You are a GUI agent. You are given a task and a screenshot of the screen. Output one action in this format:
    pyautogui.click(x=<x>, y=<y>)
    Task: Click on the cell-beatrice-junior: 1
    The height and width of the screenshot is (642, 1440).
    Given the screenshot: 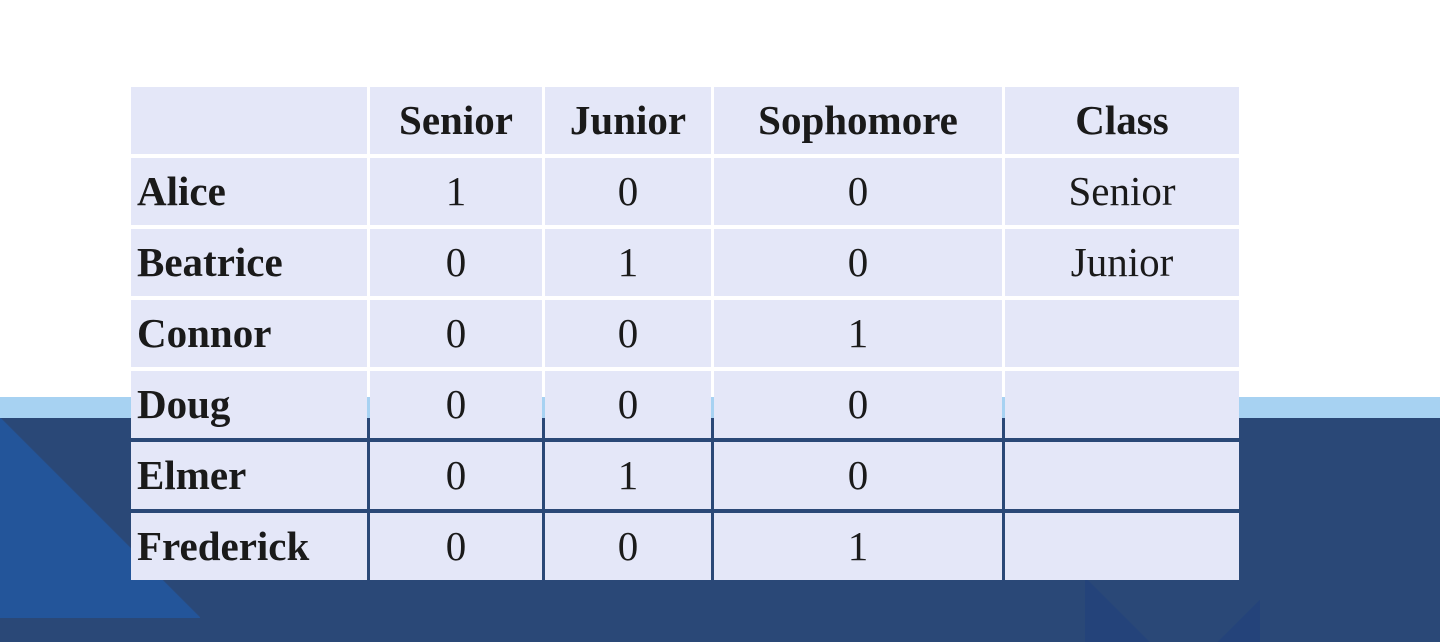 What is the action you would take?
    pyautogui.click(x=628, y=262)
    